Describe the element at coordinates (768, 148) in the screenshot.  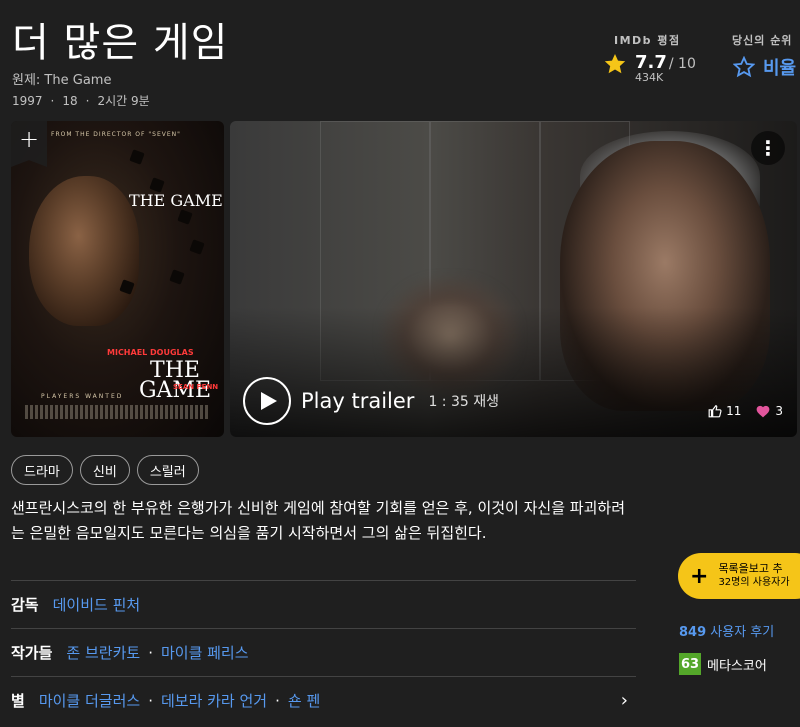
I see `more-options-icon: ⋮` at that location.